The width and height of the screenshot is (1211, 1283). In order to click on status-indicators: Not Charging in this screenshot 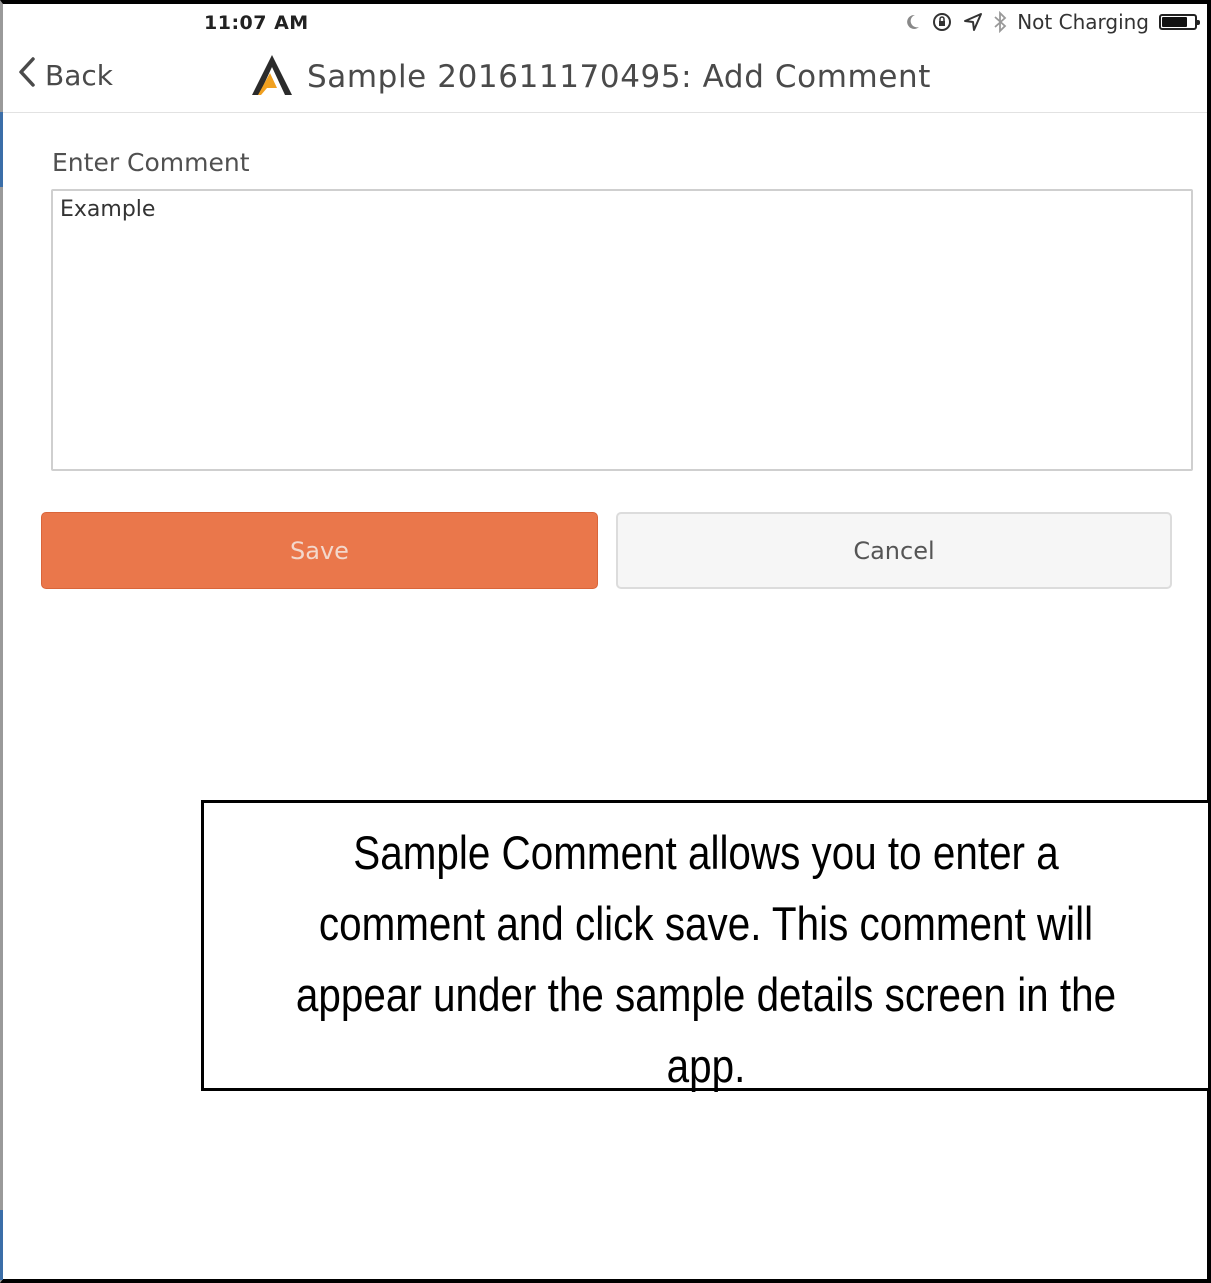, I will do `click(1052, 22)`.